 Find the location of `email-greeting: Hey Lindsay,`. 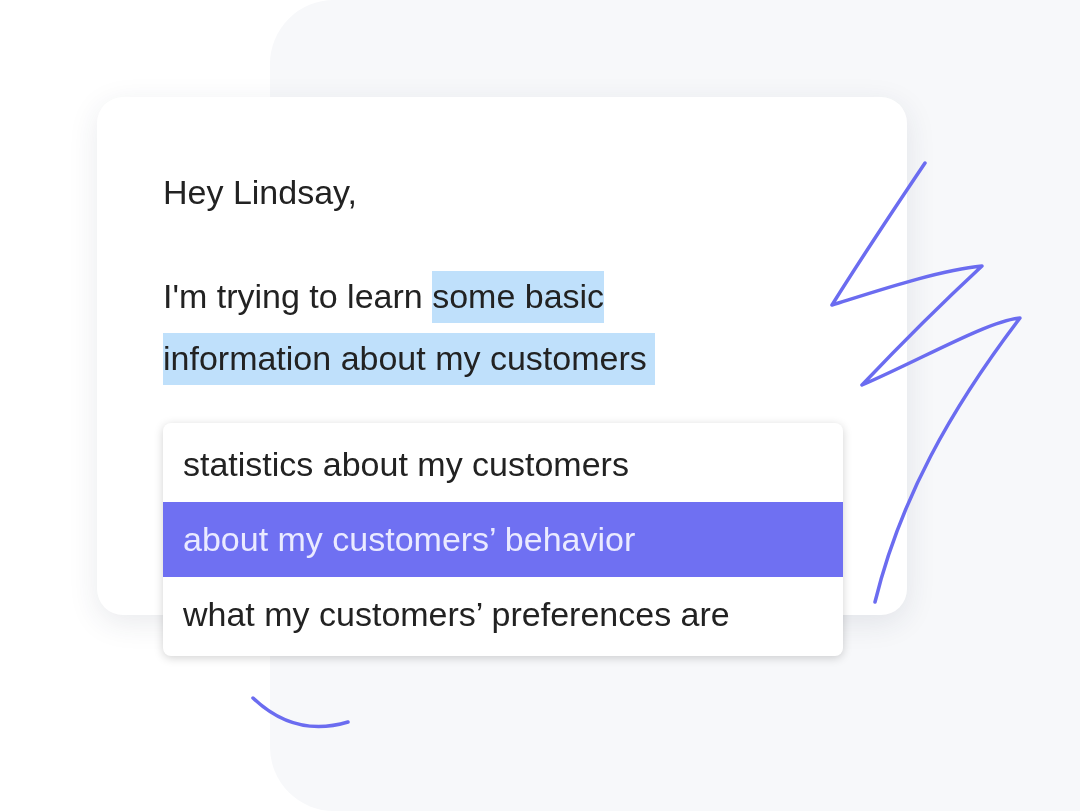

email-greeting: Hey Lindsay, is located at coordinates (261, 192).